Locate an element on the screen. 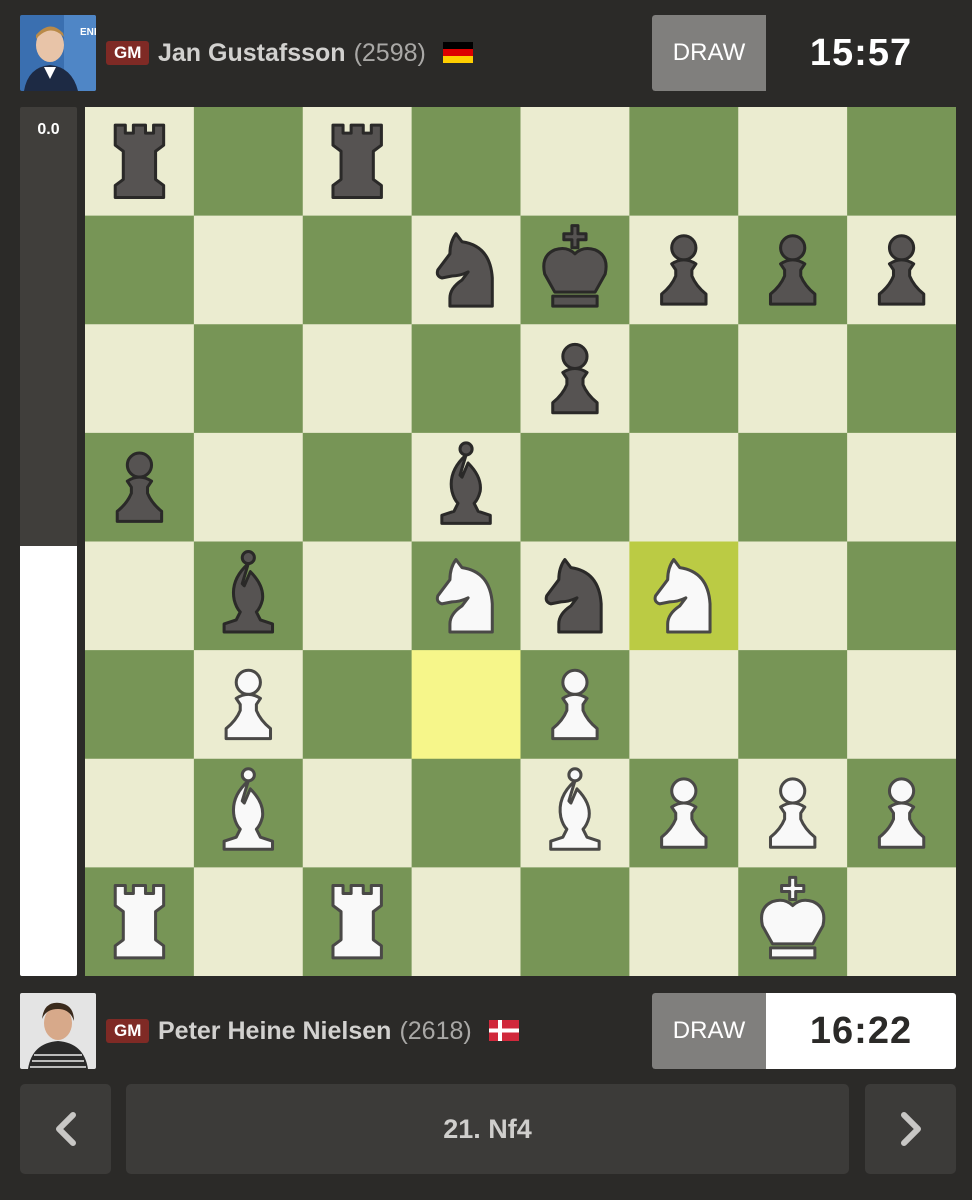 This screenshot has width=972, height=1200. square-c5 is located at coordinates (357, 487).